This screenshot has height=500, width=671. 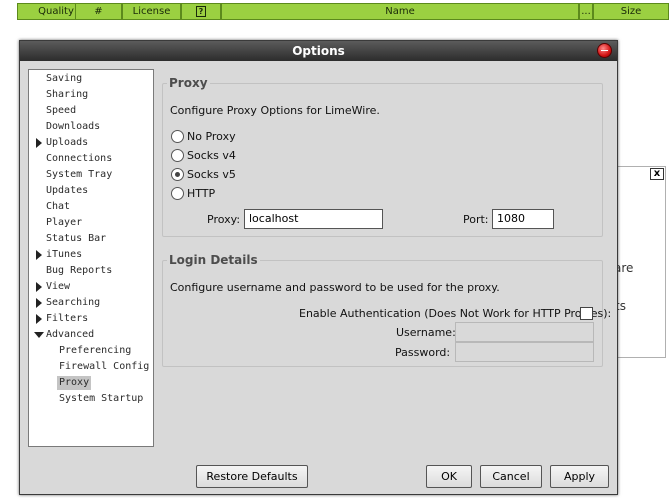 I want to click on close-icon: x, so click(x=657, y=174).